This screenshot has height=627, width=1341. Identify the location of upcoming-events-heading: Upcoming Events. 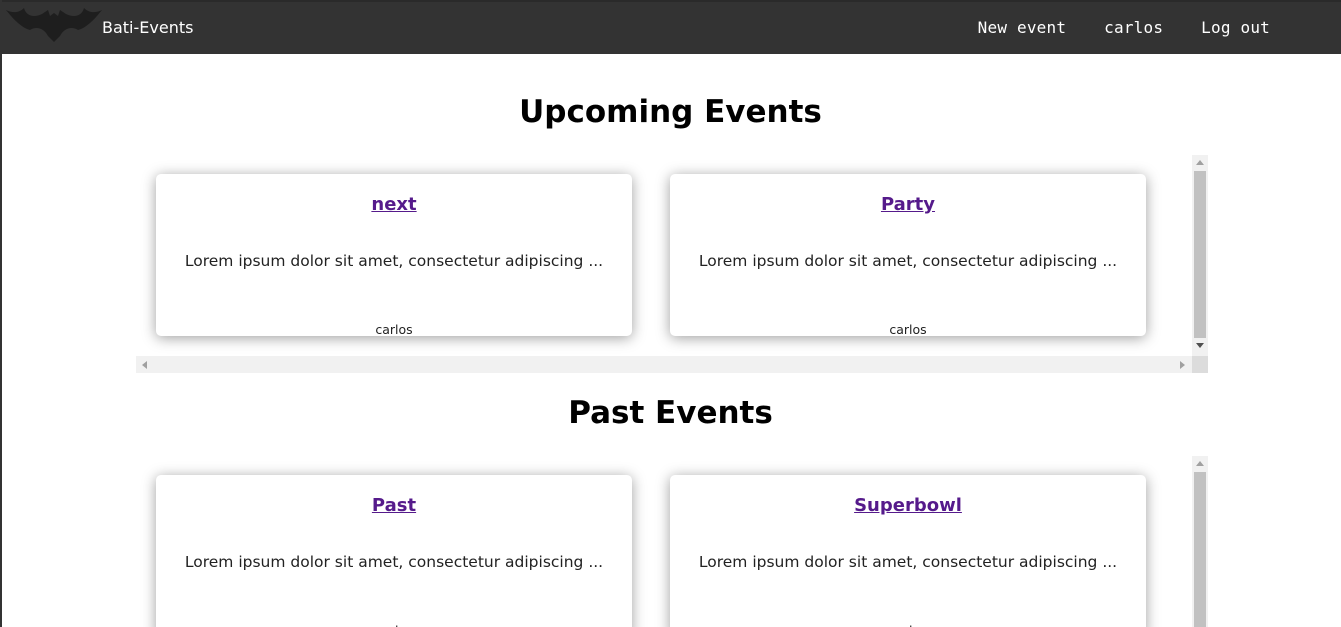
(670, 112).